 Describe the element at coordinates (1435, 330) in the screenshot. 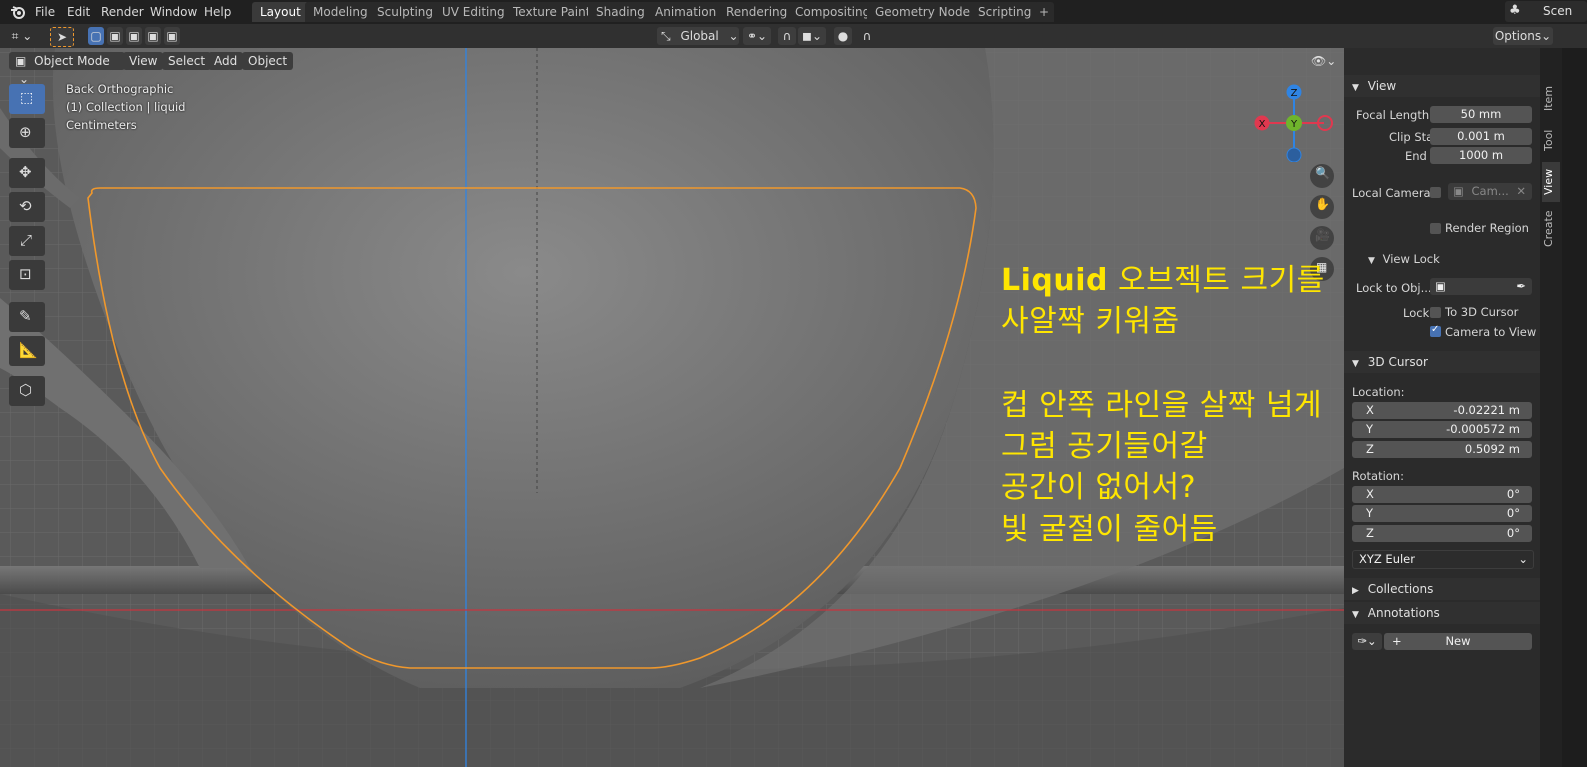

I see `camera-to-view-checkbox: ✓` at that location.